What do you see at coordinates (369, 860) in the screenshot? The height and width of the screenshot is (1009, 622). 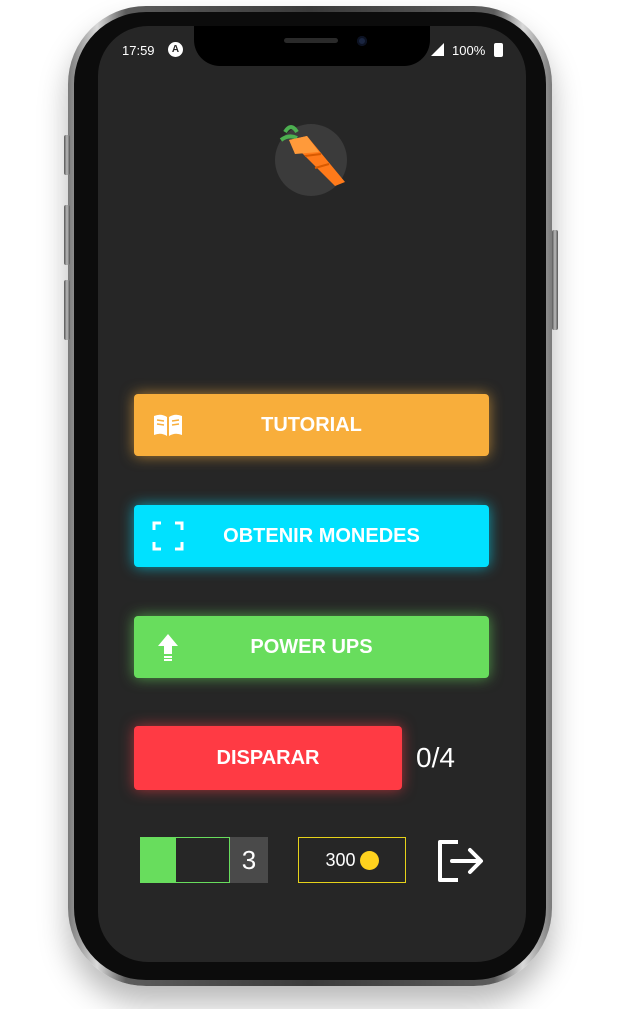 I see `coin-icon` at bounding box center [369, 860].